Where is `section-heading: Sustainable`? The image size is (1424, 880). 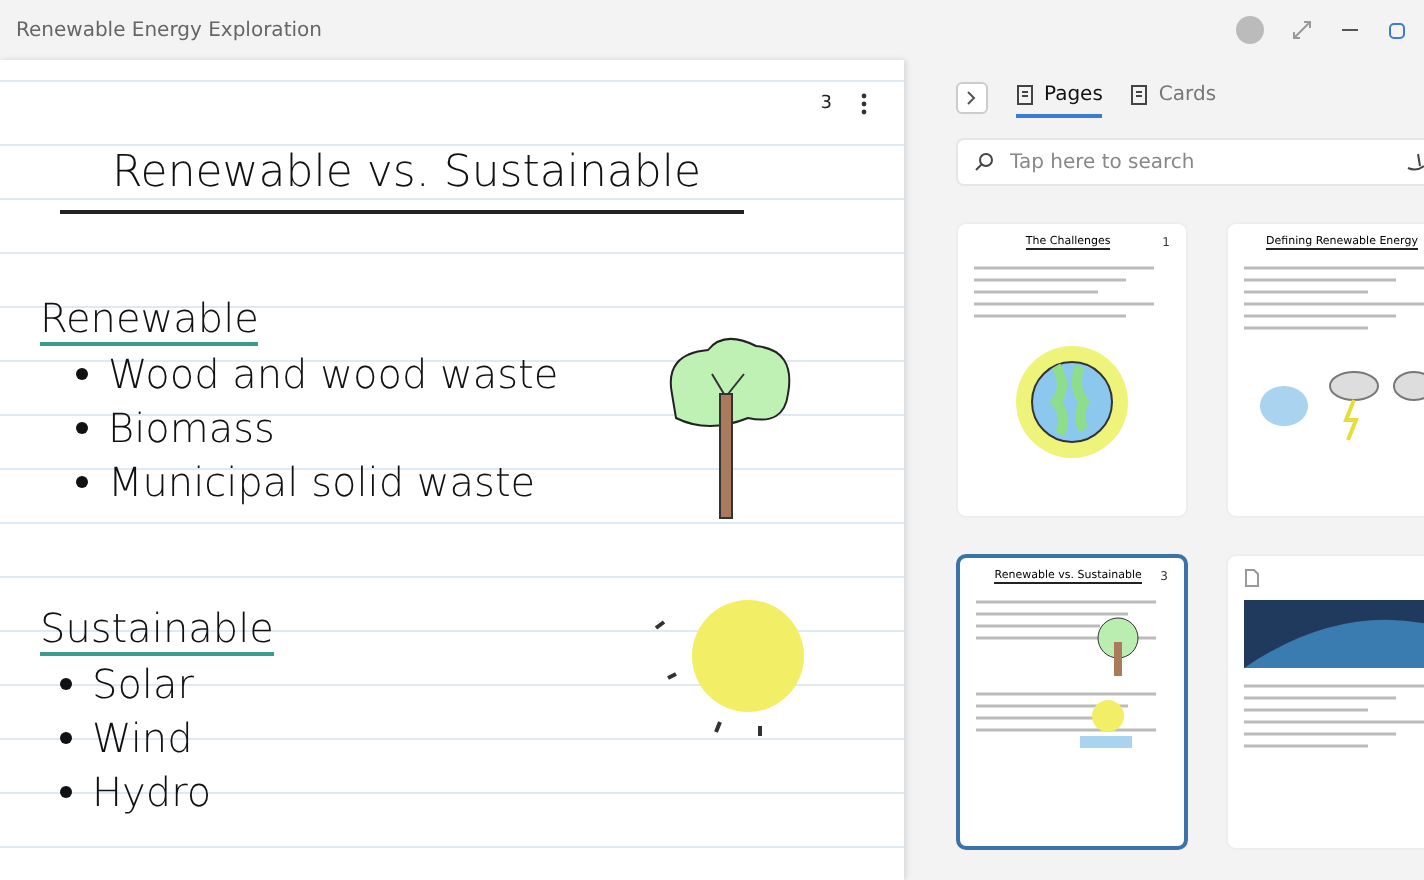
section-heading: Sustainable is located at coordinates (157, 630).